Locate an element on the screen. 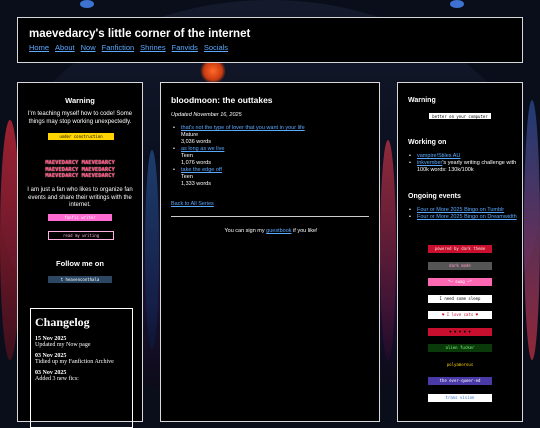 The height and width of the screenshot is (428, 540). changelog-text: Tidied up my Fanfiction Archive is located at coordinates (74, 362).